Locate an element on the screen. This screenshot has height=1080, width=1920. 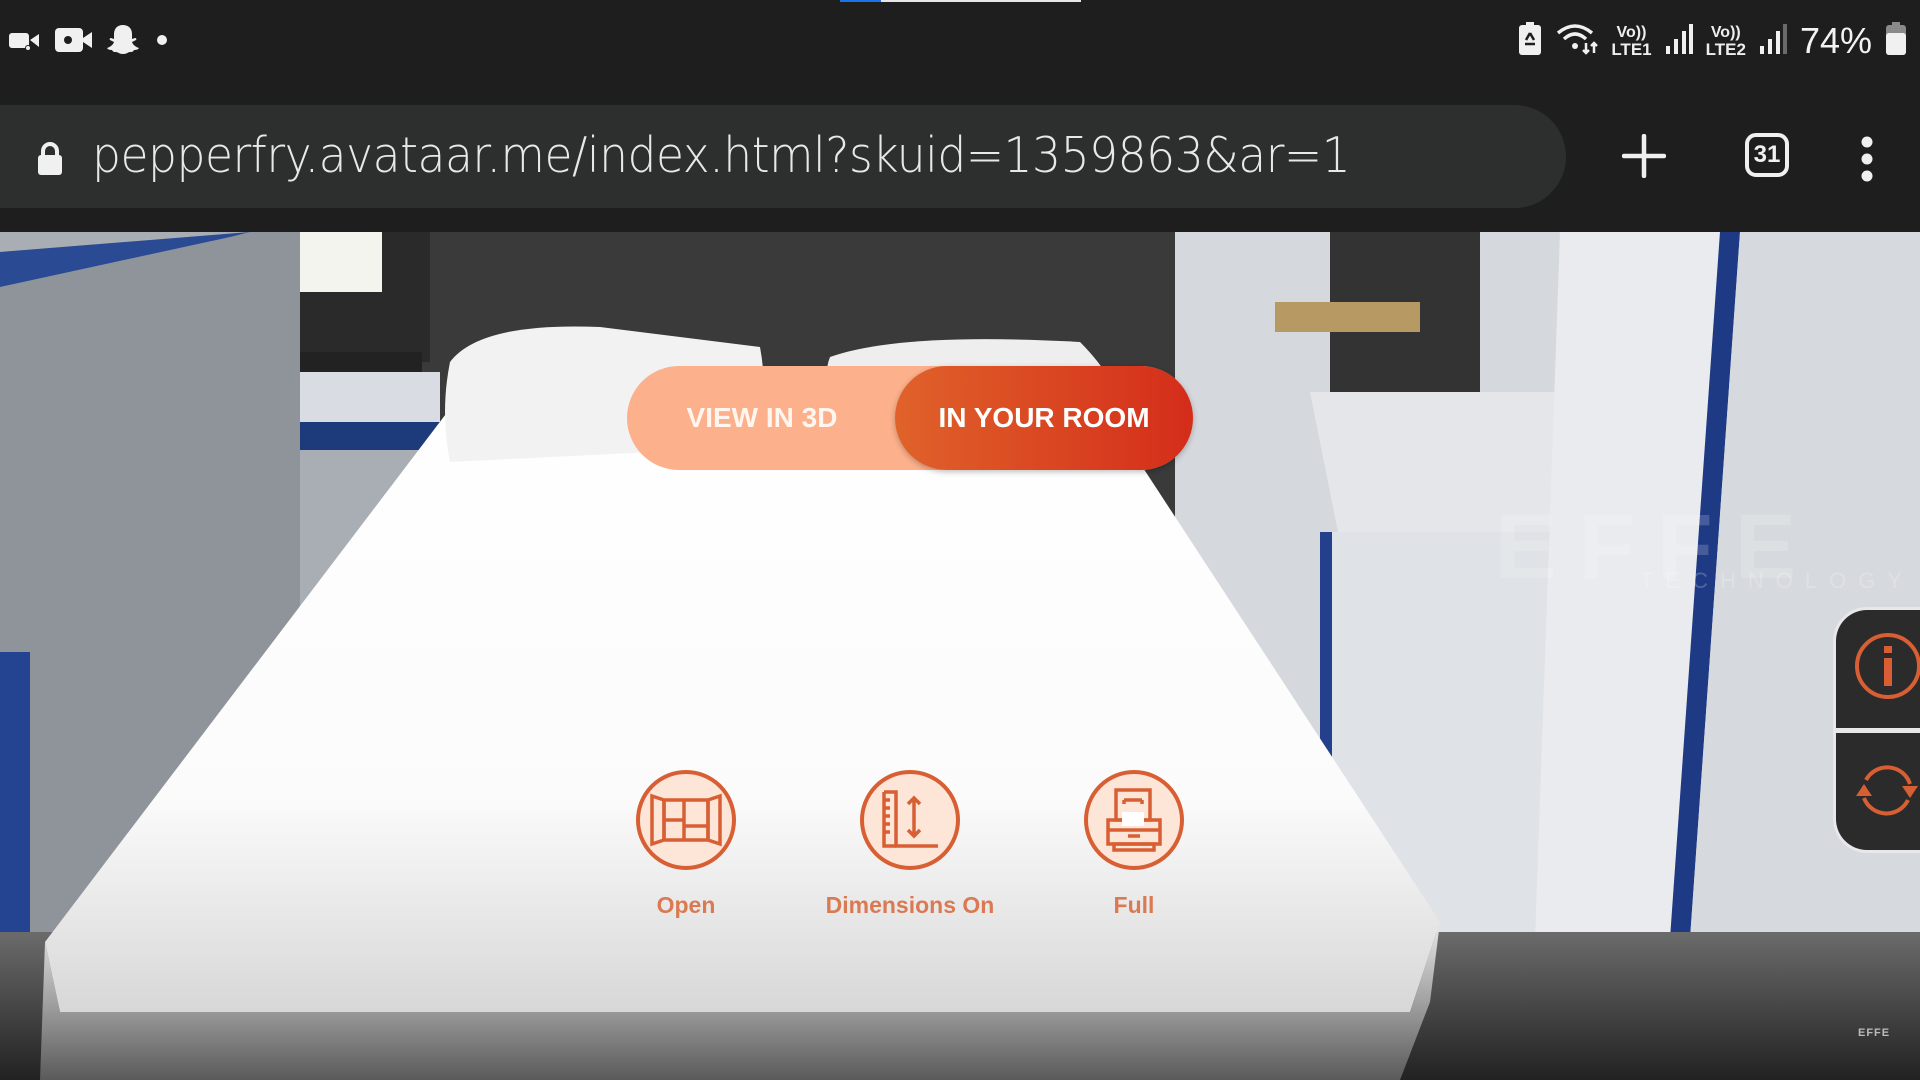
snapchat-icon is located at coordinates (123, 42).